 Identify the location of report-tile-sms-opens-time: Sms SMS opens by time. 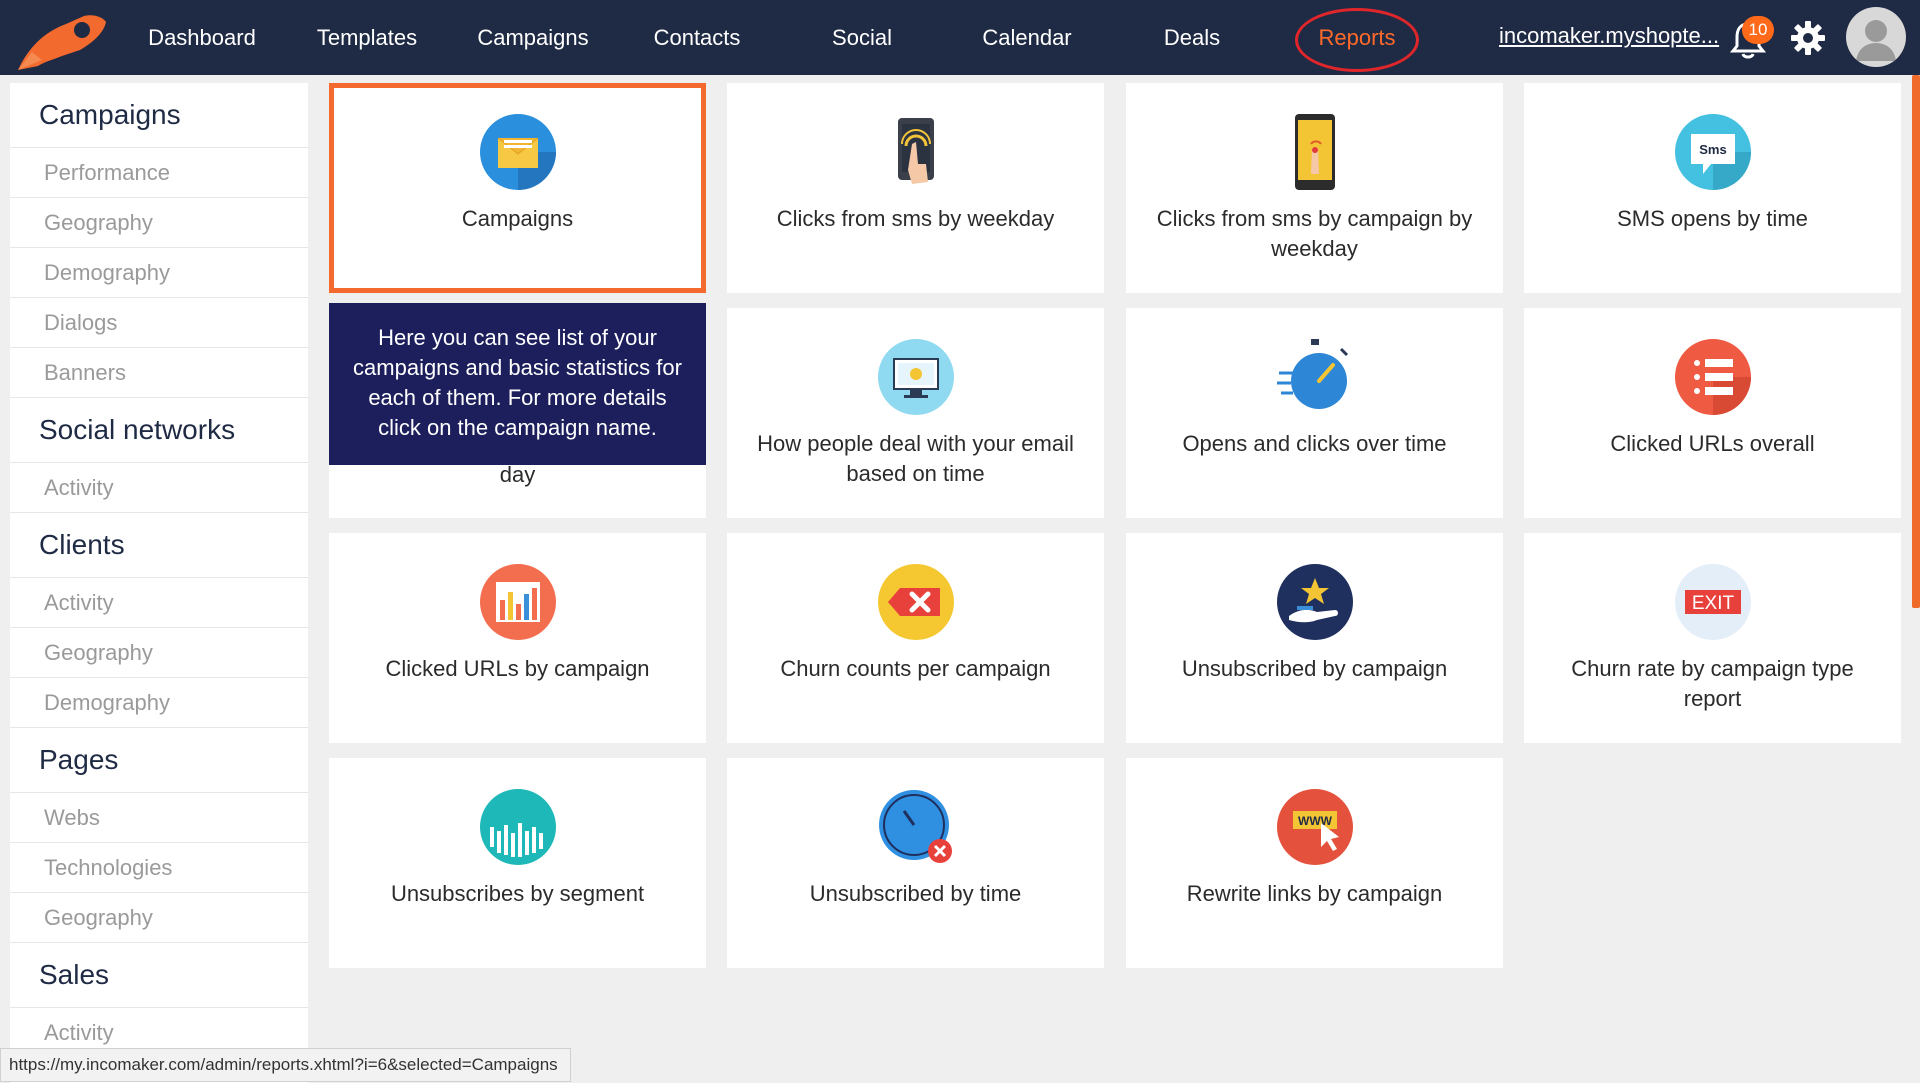
(1712, 188).